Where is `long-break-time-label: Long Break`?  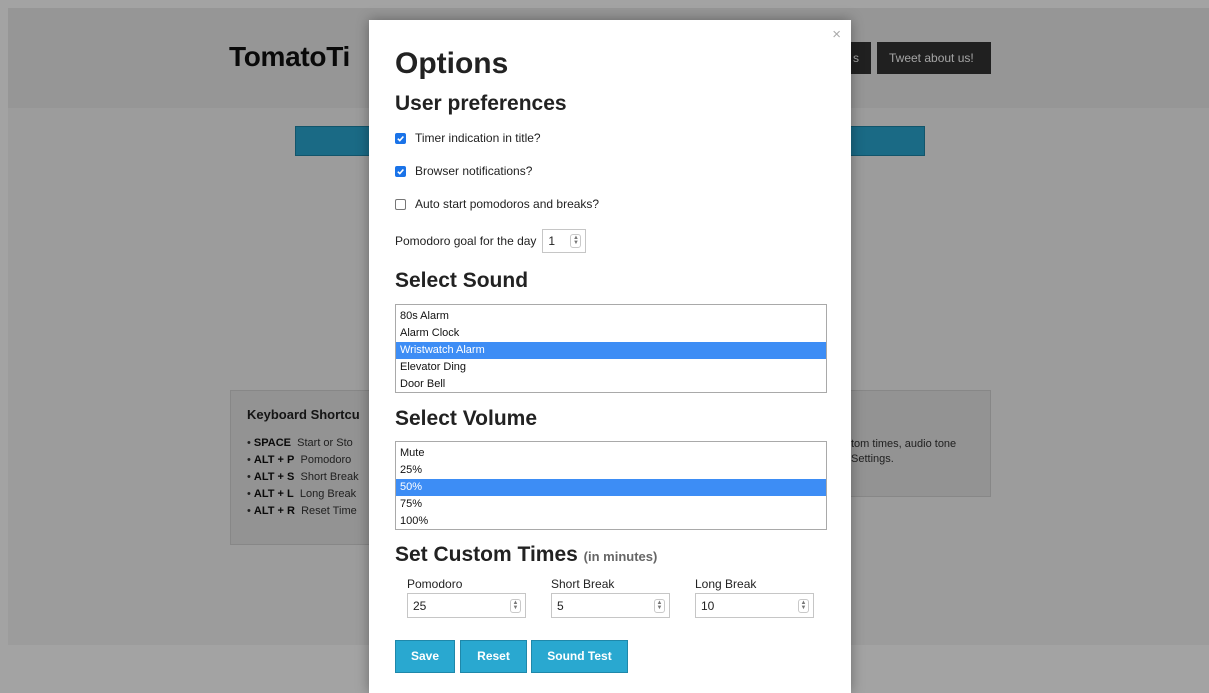 long-break-time-label: Long Break is located at coordinates (726, 584).